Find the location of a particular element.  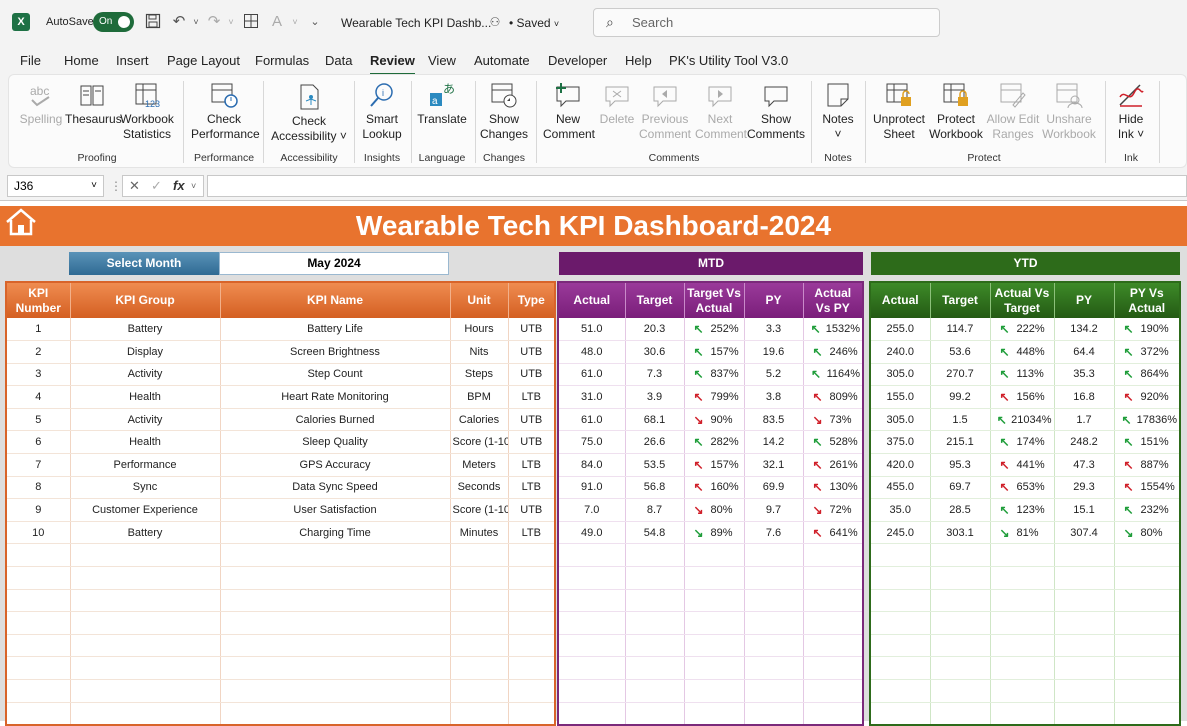

ytd-target-cell: 69.7 is located at coordinates (960, 488).